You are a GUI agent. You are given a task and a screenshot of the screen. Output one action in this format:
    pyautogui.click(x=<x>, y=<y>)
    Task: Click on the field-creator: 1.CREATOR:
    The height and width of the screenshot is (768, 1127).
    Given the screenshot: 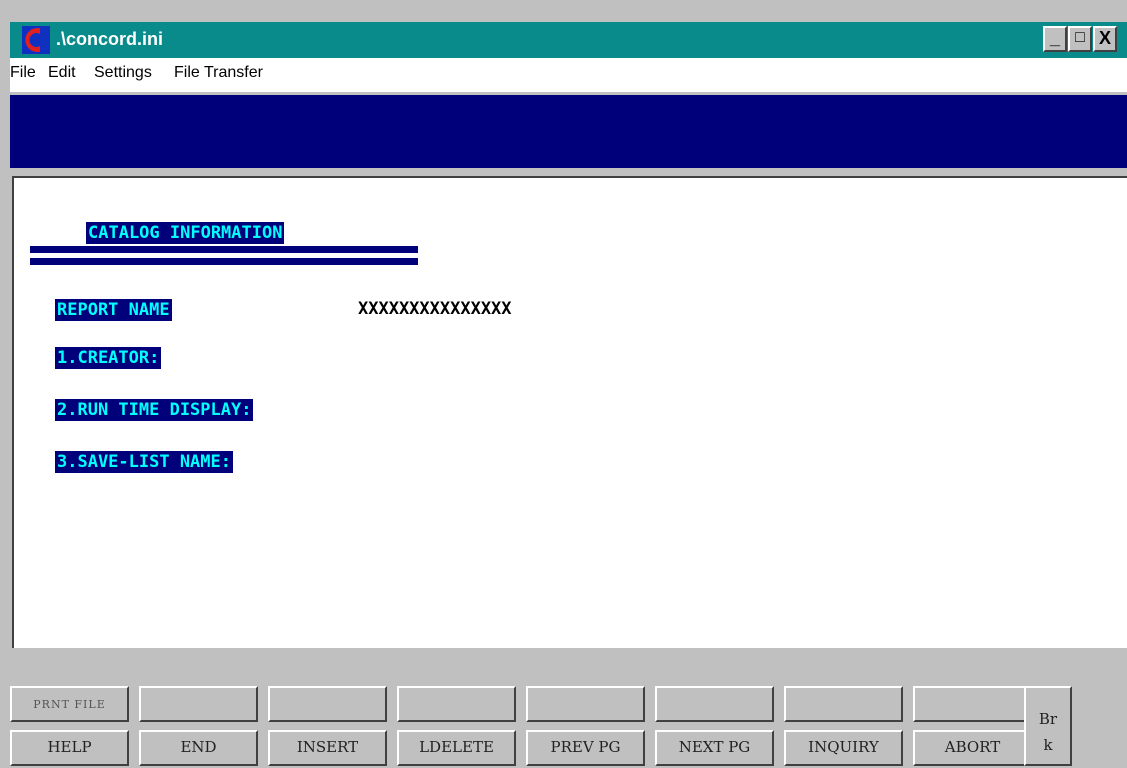 What is the action you would take?
    pyautogui.click(x=108, y=358)
    